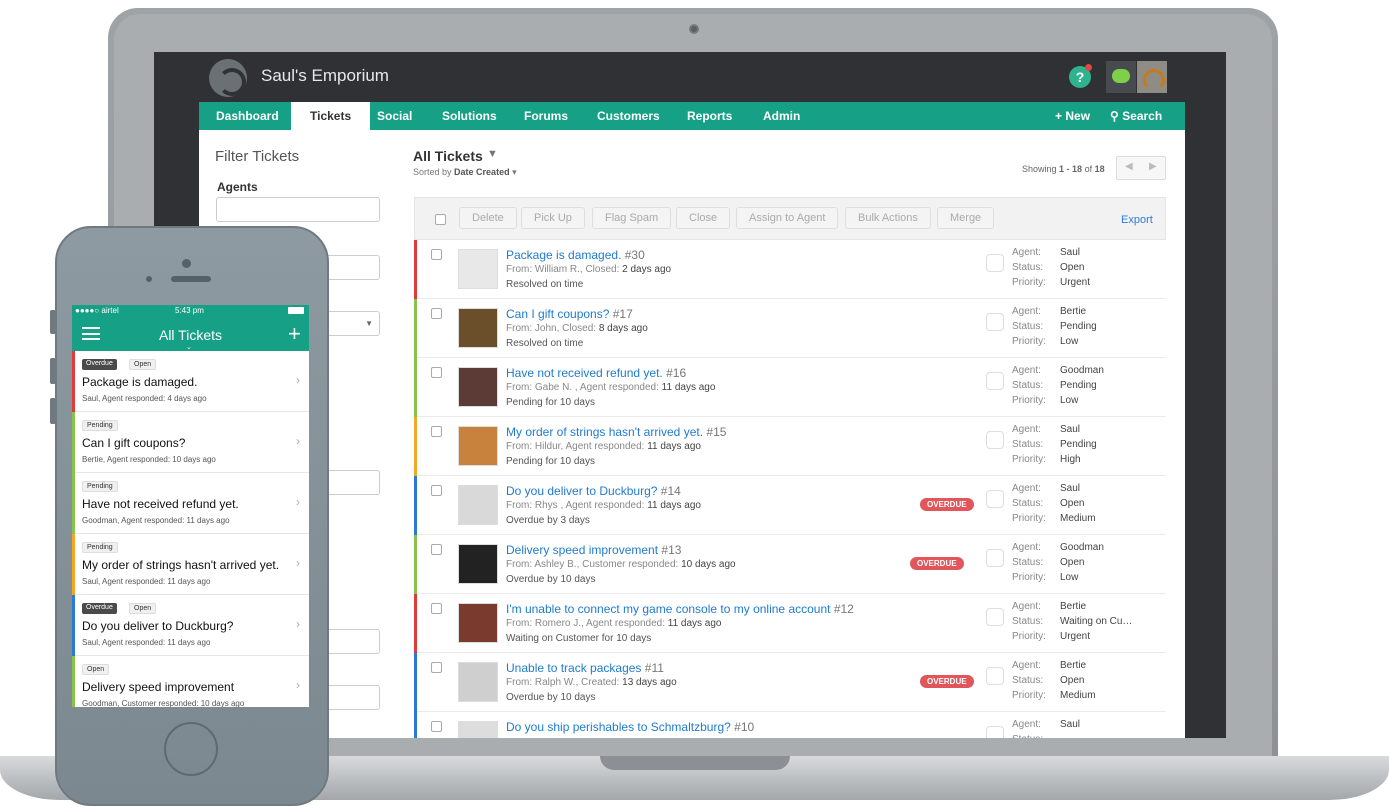 The image size is (1389, 808). Describe the element at coordinates (228, 78) in the screenshot. I see `logo-icon` at that location.